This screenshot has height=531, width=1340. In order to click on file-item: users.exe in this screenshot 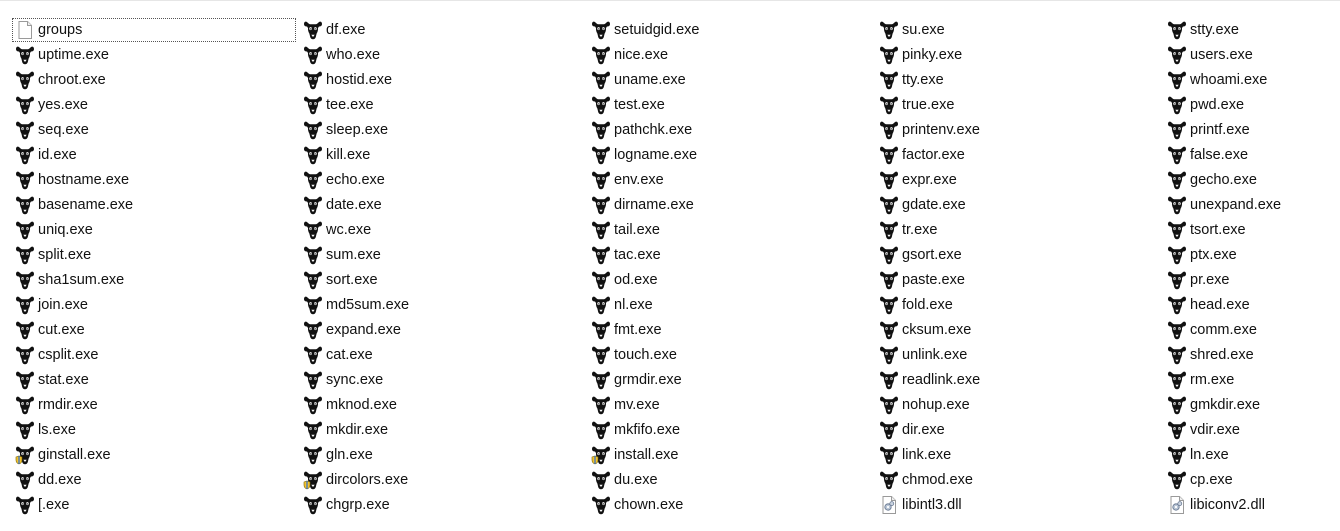, I will do `click(1208, 55)`.